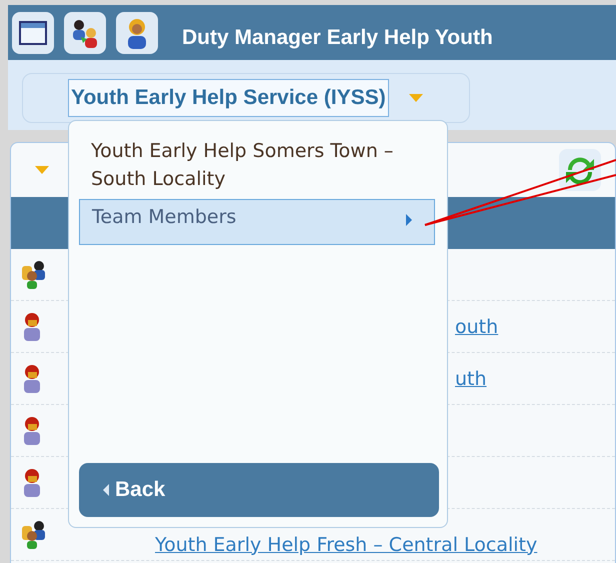 The image size is (616, 563). What do you see at coordinates (409, 220) in the screenshot?
I see `submenu-arrow-icon` at bounding box center [409, 220].